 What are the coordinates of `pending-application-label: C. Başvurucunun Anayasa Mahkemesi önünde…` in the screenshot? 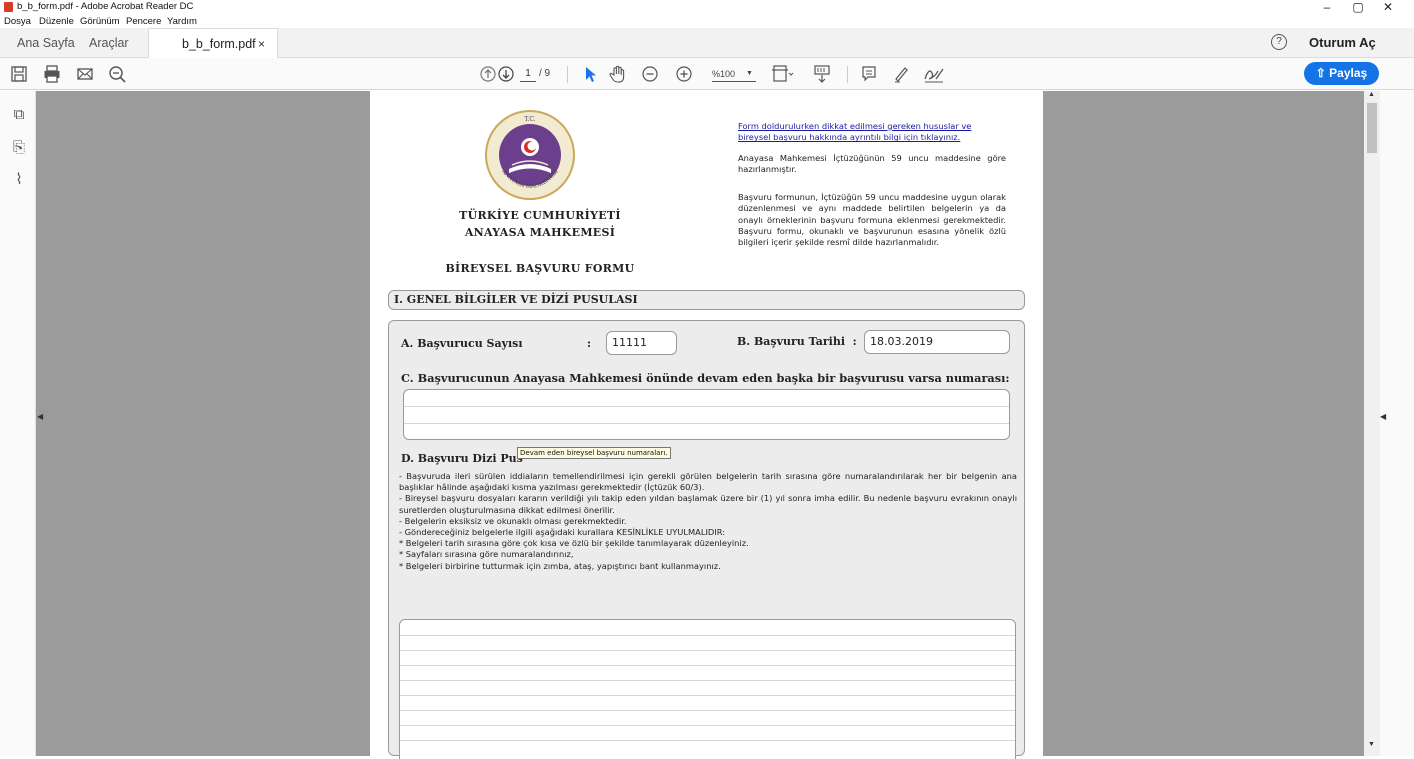 It's located at (705, 378).